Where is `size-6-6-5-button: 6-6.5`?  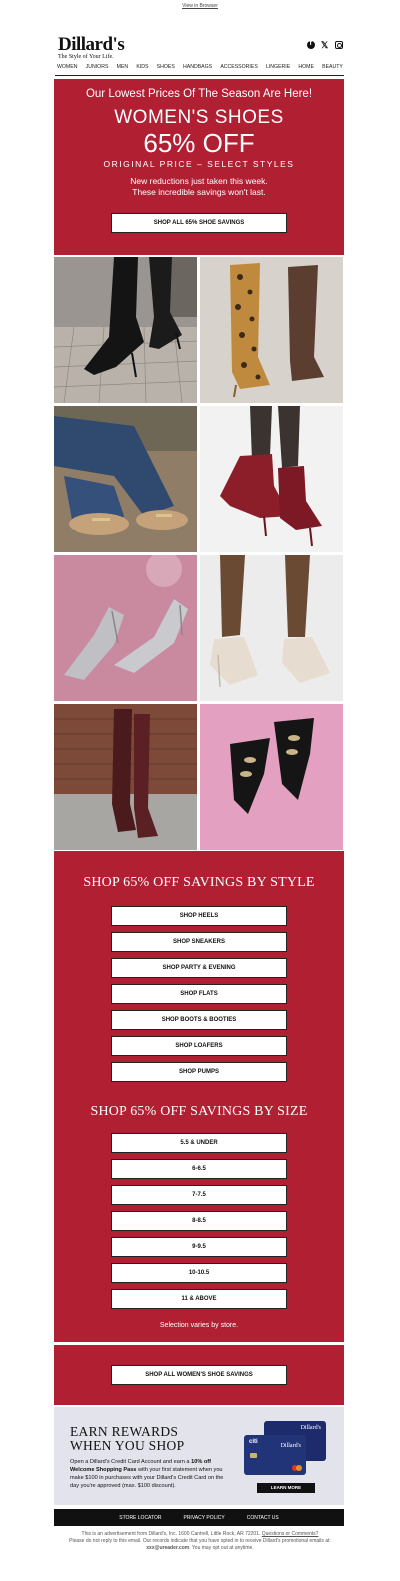 size-6-6-5-button: 6-6.5 is located at coordinates (199, 1169).